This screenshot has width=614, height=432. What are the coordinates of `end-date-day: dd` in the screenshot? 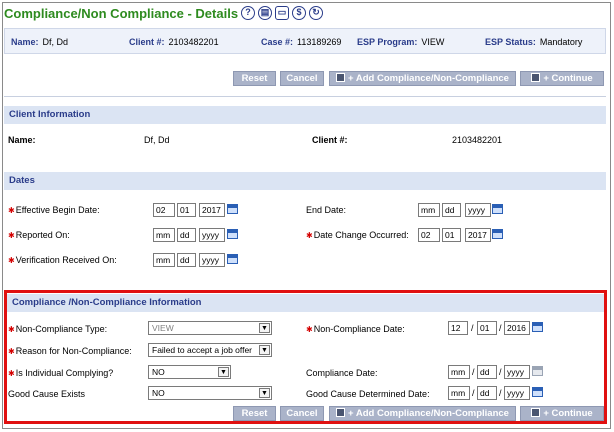 It's located at (451, 210).